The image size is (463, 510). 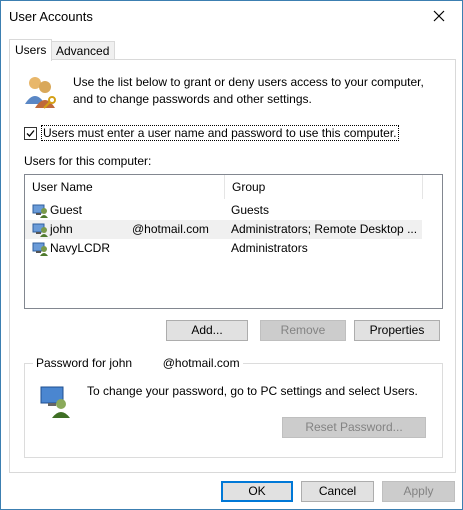 What do you see at coordinates (250, 210) in the screenshot?
I see `user-group: Guests` at bounding box center [250, 210].